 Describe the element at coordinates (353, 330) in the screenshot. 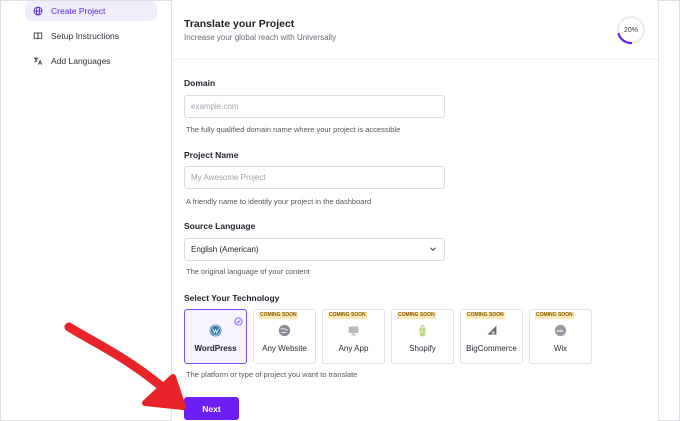

I see `monitor-icon` at that location.